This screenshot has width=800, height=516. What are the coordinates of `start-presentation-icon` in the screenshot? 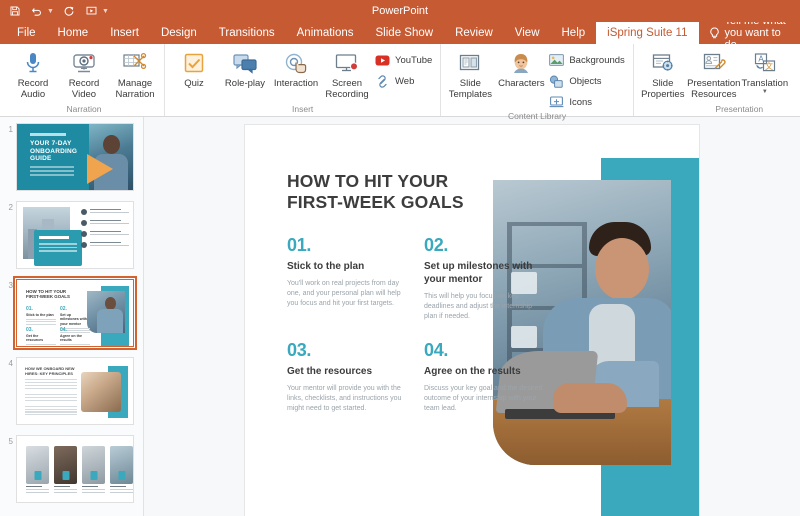 It's located at (91, 11).